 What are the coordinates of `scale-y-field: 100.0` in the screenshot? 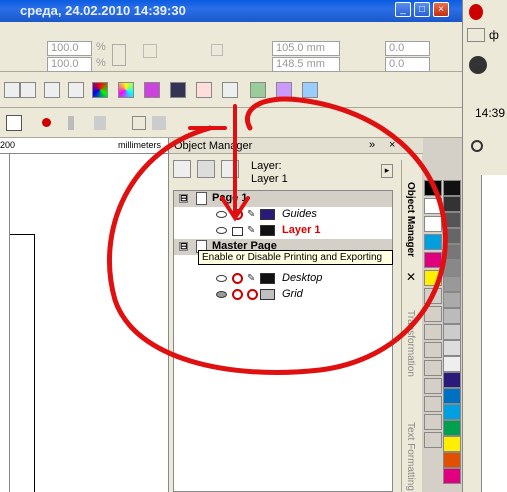 It's located at (69, 64).